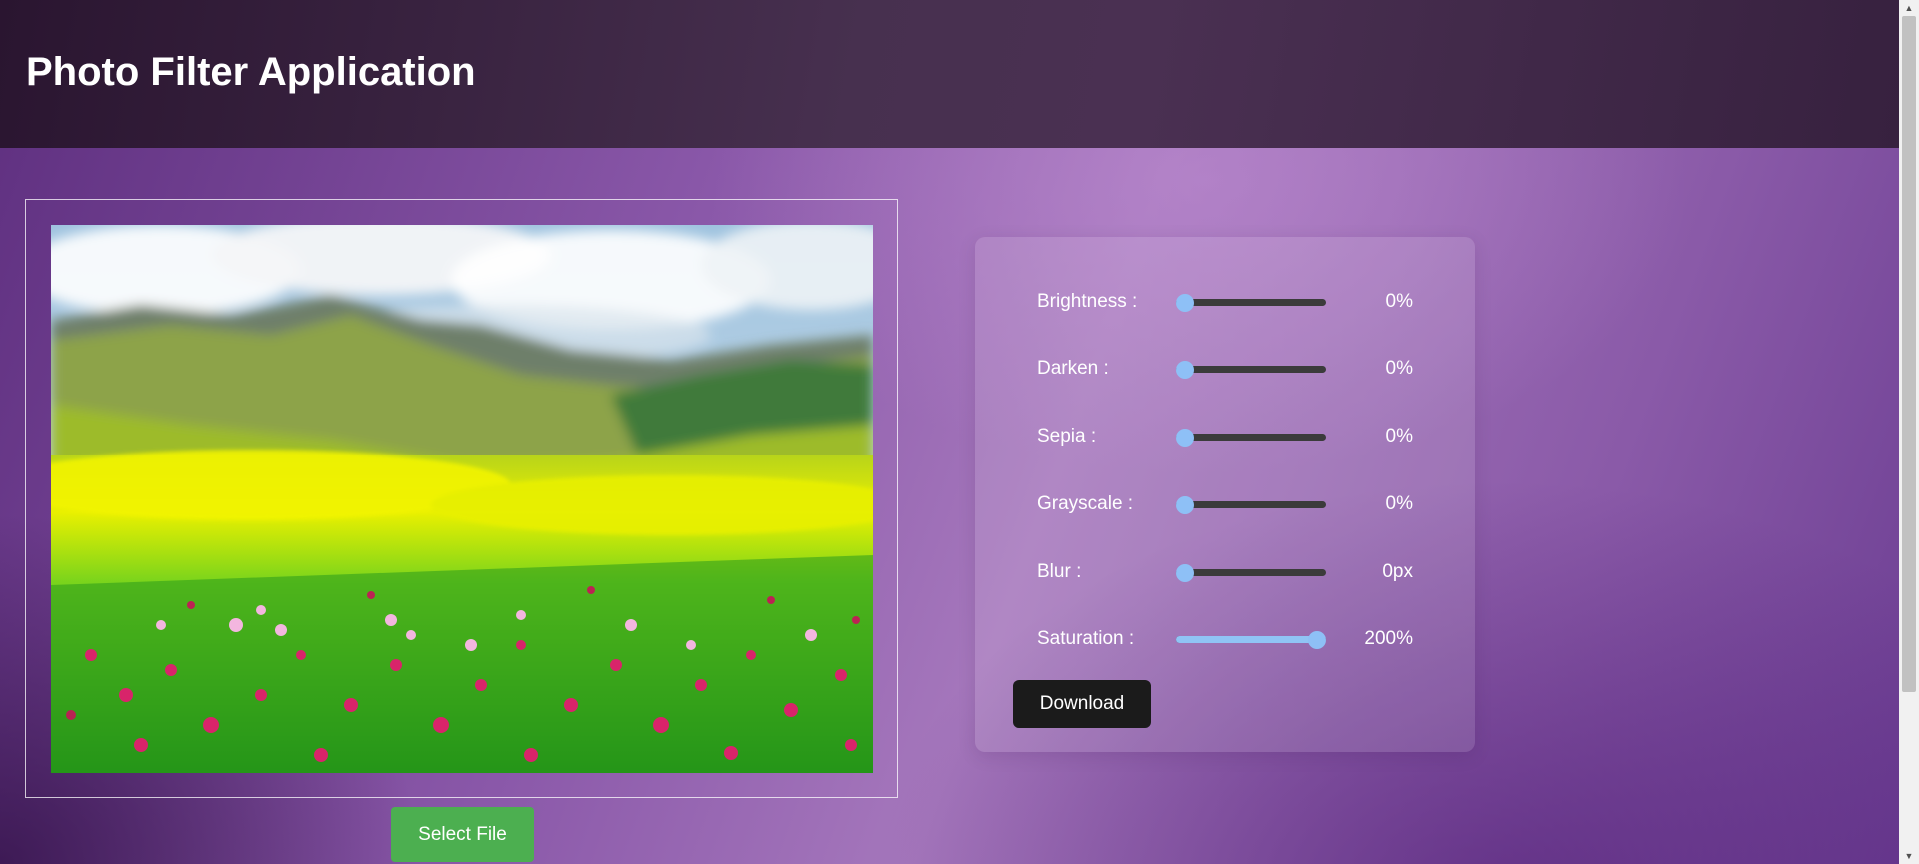 This screenshot has width=1919, height=864. What do you see at coordinates (1251, 573) in the screenshot?
I see `blur-slider` at bounding box center [1251, 573].